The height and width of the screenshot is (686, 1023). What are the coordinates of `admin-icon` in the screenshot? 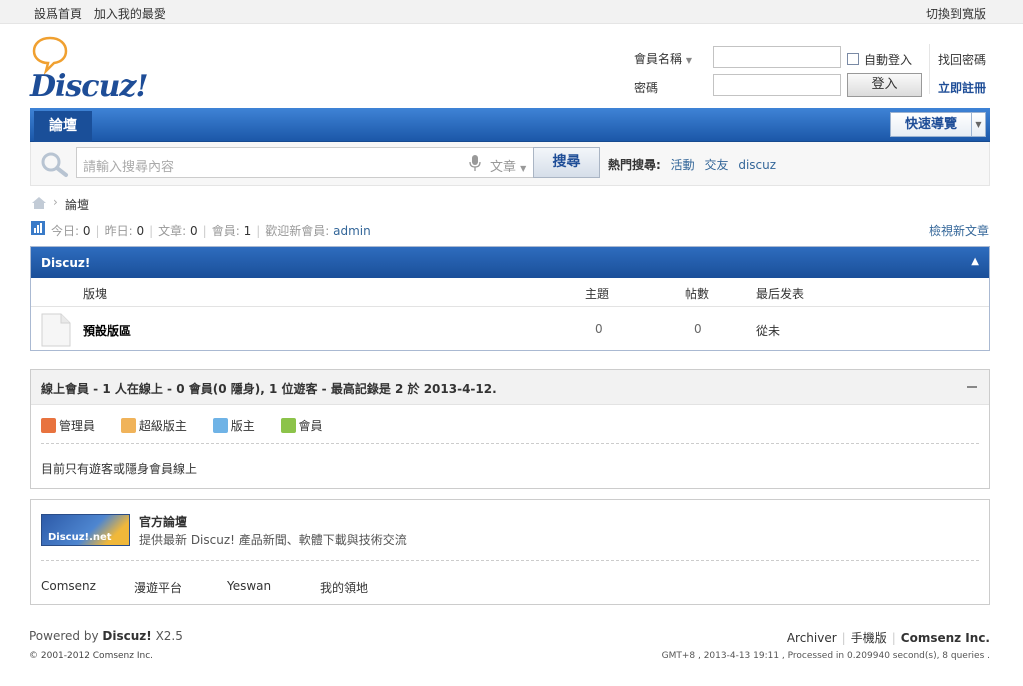 It's located at (48, 425).